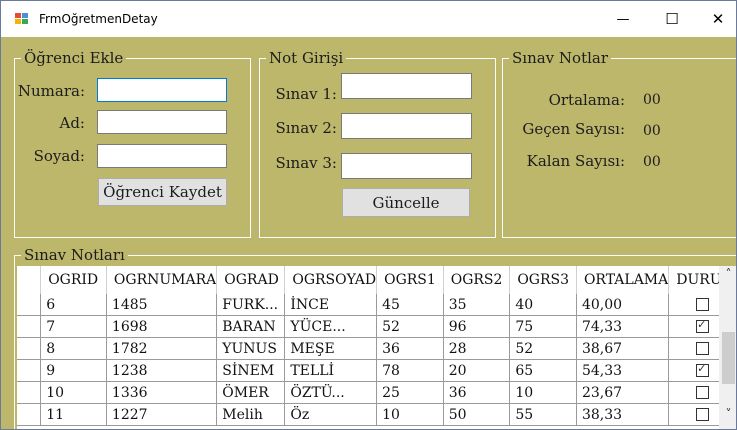 This screenshot has width=737, height=430. Describe the element at coordinates (251, 370) in the screenshot. I see `cell-ograd: SİNEM` at that location.